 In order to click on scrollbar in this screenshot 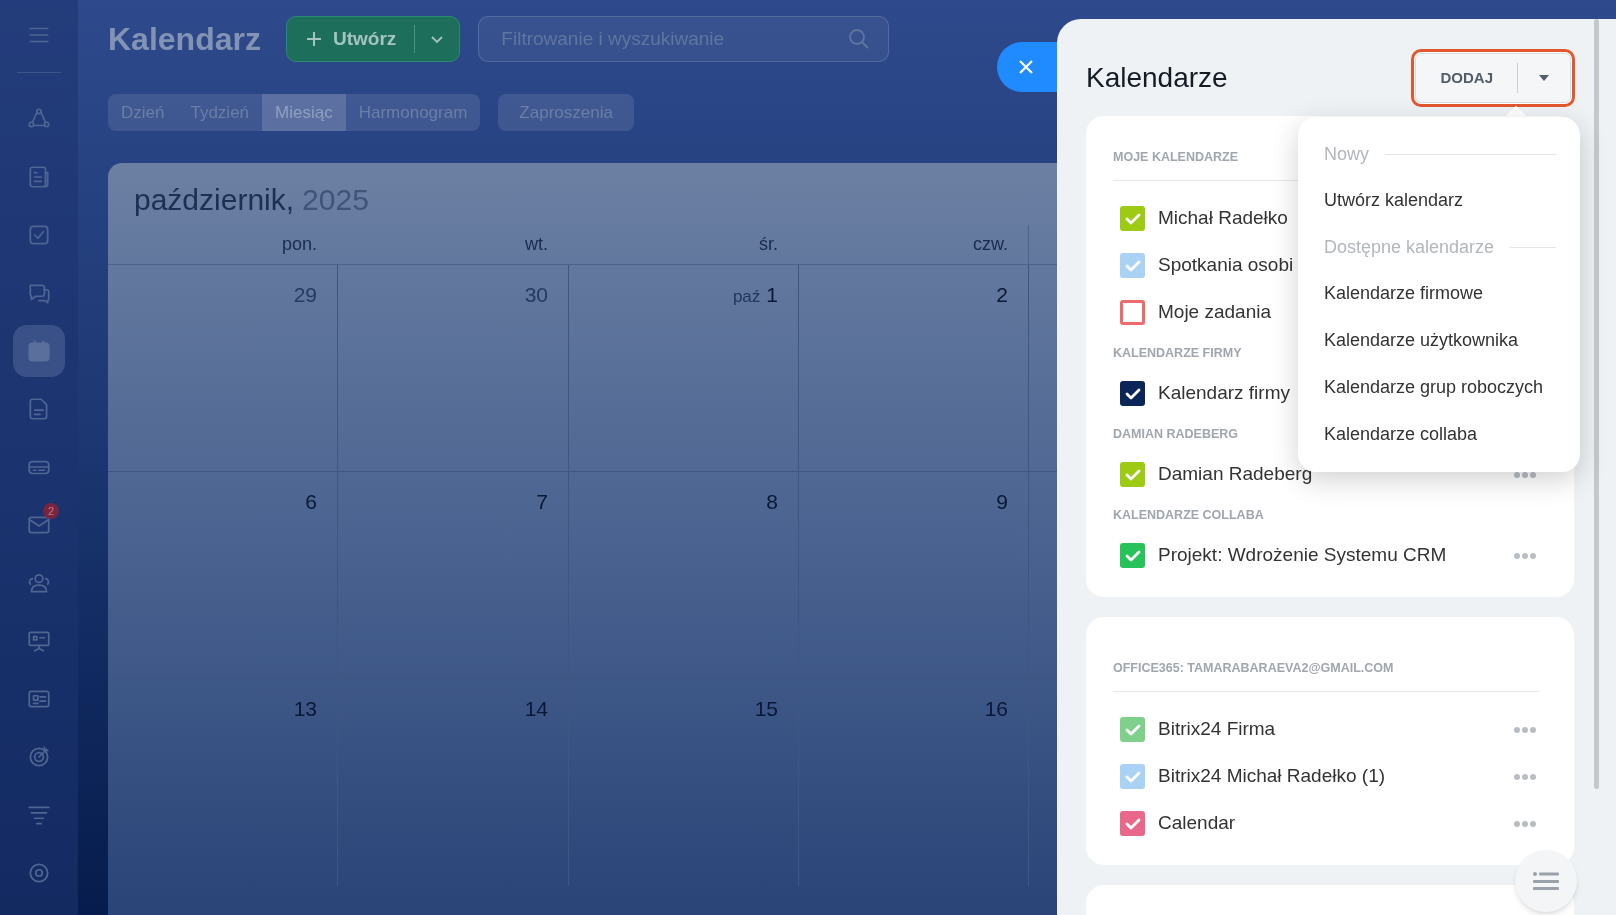, I will do `click(1596, 404)`.